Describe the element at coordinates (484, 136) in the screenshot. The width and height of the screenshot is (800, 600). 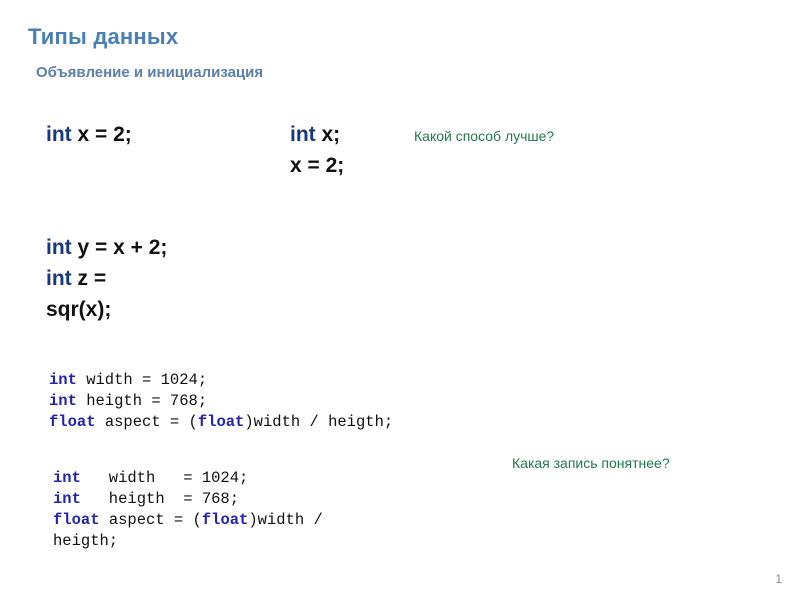
I see `annotation-which-way-is-better: Какой способ лучше?` at that location.